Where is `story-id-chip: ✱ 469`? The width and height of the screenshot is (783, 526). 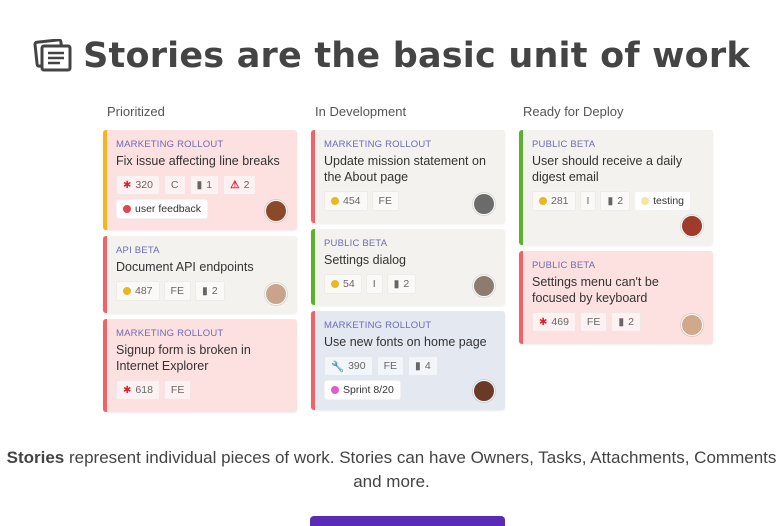
story-id-chip: ✱ 469 is located at coordinates (554, 322).